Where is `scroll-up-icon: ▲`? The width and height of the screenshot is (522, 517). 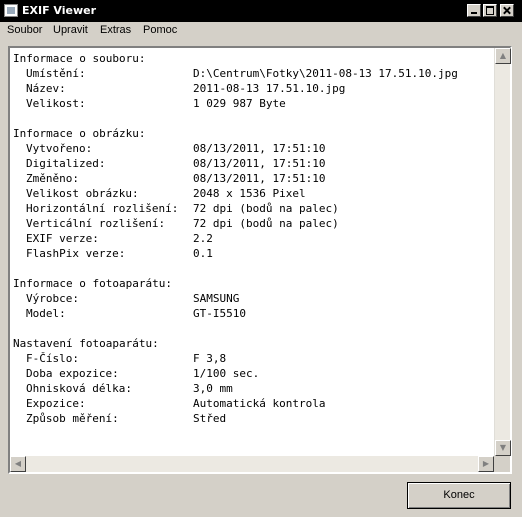 scroll-up-icon: ▲ is located at coordinates (503, 56).